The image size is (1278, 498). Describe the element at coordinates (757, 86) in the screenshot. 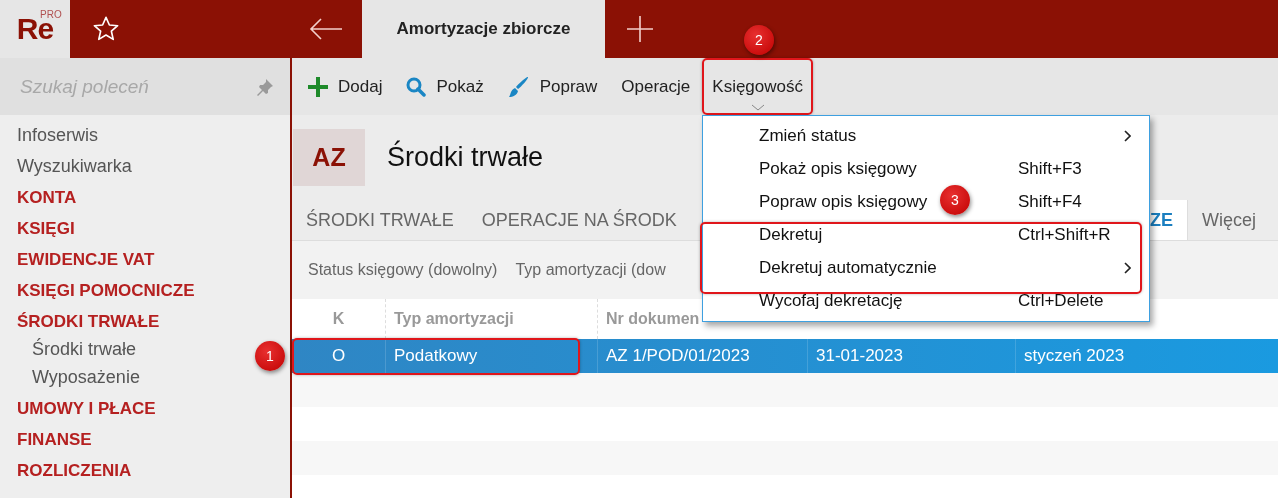

I see `dropdown-button: Księgowość` at that location.